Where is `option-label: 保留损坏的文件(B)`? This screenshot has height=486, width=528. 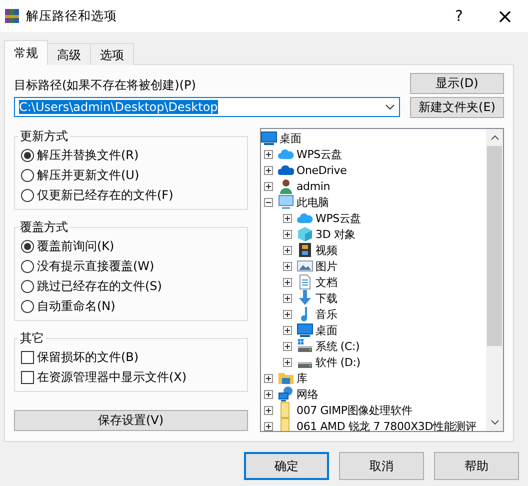
option-label: 保留损坏的文件(B) is located at coordinates (88, 357).